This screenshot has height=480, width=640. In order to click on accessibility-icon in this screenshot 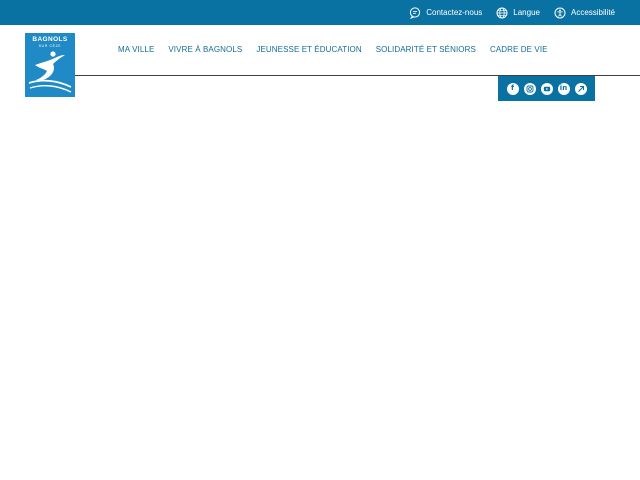, I will do `click(560, 13)`.